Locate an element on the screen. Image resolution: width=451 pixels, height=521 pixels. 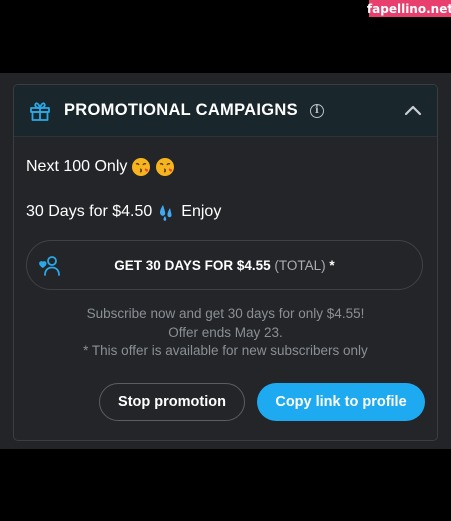
promo-line-2-text: 30 Days for $4.50 is located at coordinates (89, 211).